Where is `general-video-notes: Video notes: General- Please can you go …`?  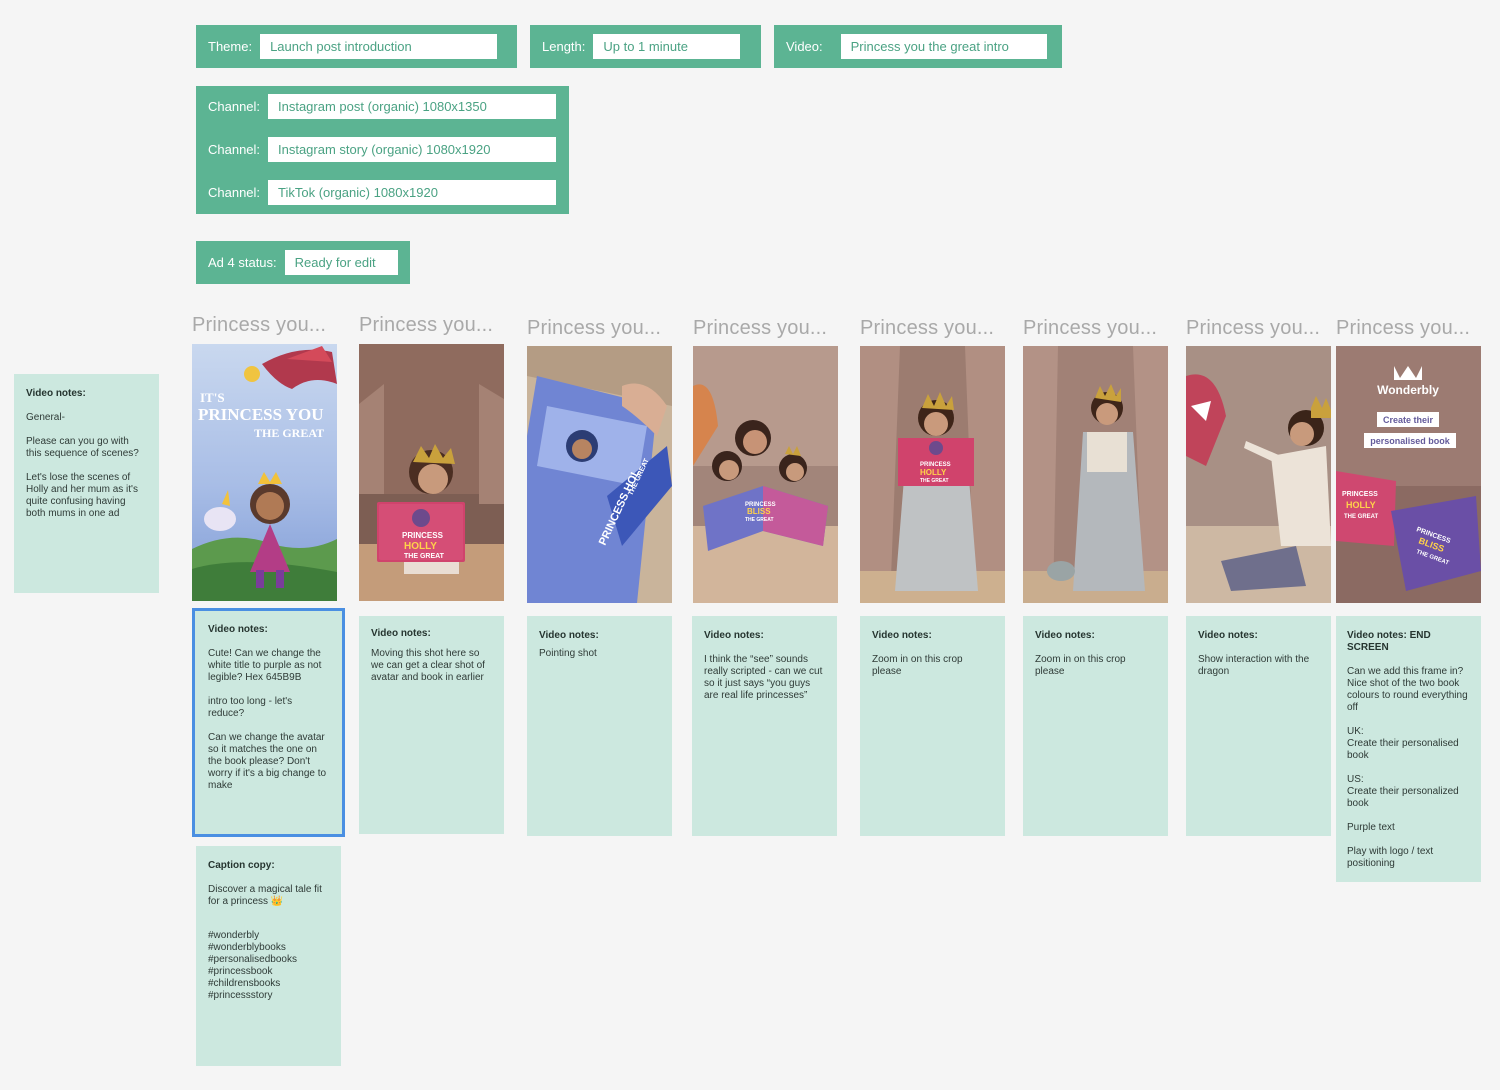
general-video-notes: Video notes: General- Please can you go … is located at coordinates (86, 483).